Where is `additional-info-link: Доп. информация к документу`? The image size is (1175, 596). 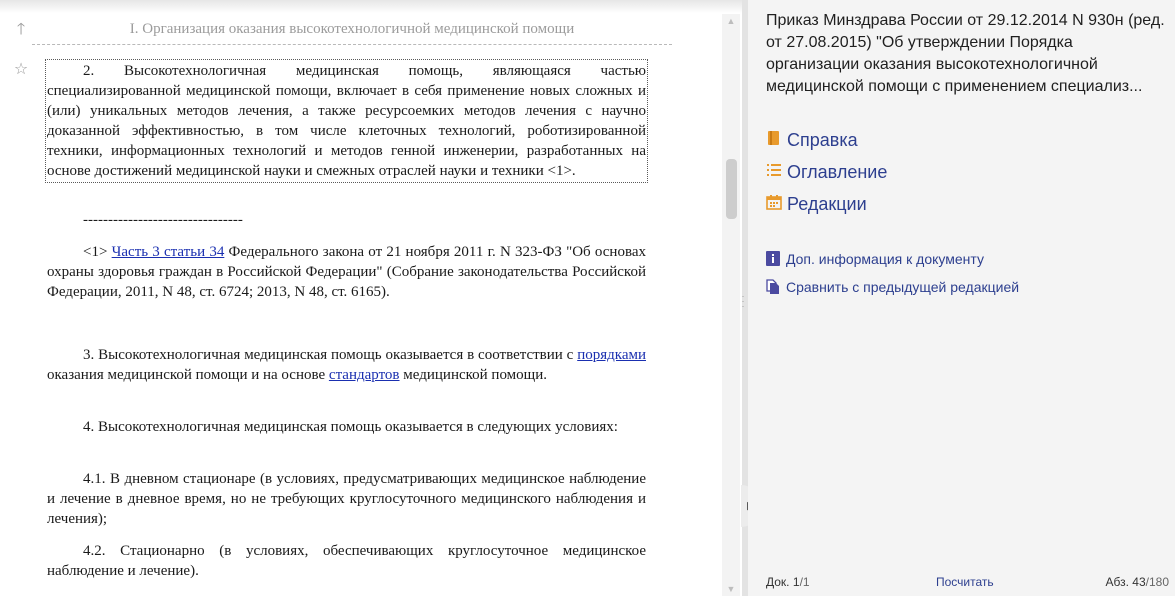 additional-info-link: Доп. информация к документу is located at coordinates (875, 260).